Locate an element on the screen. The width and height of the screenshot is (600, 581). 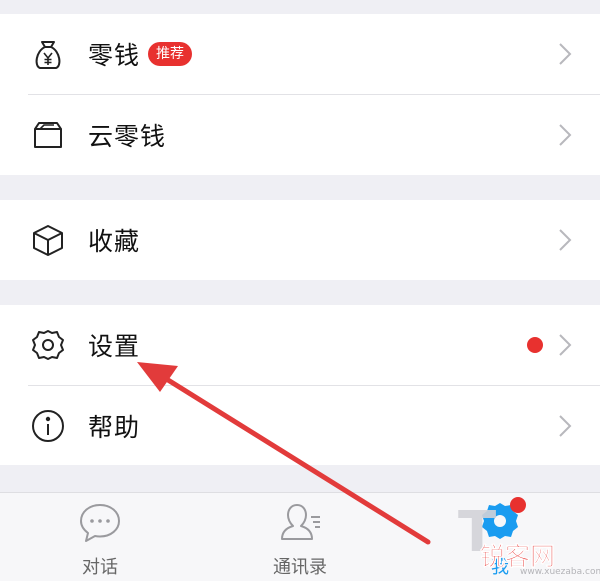
menu-item-label: 设置 is located at coordinates (114, 346).